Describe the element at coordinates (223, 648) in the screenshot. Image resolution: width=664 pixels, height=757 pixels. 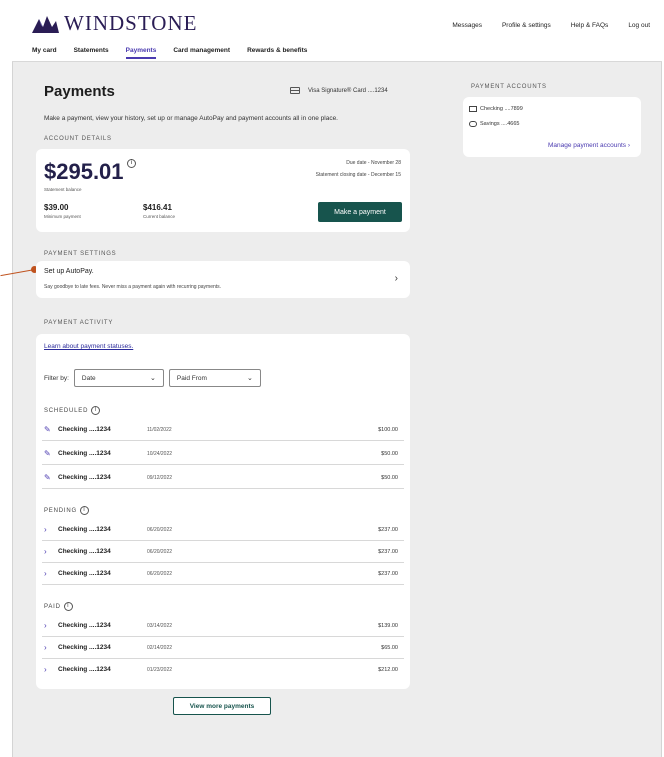
I see `table-row: › Checking ....1234 02/14/2022 $65.00` at that location.